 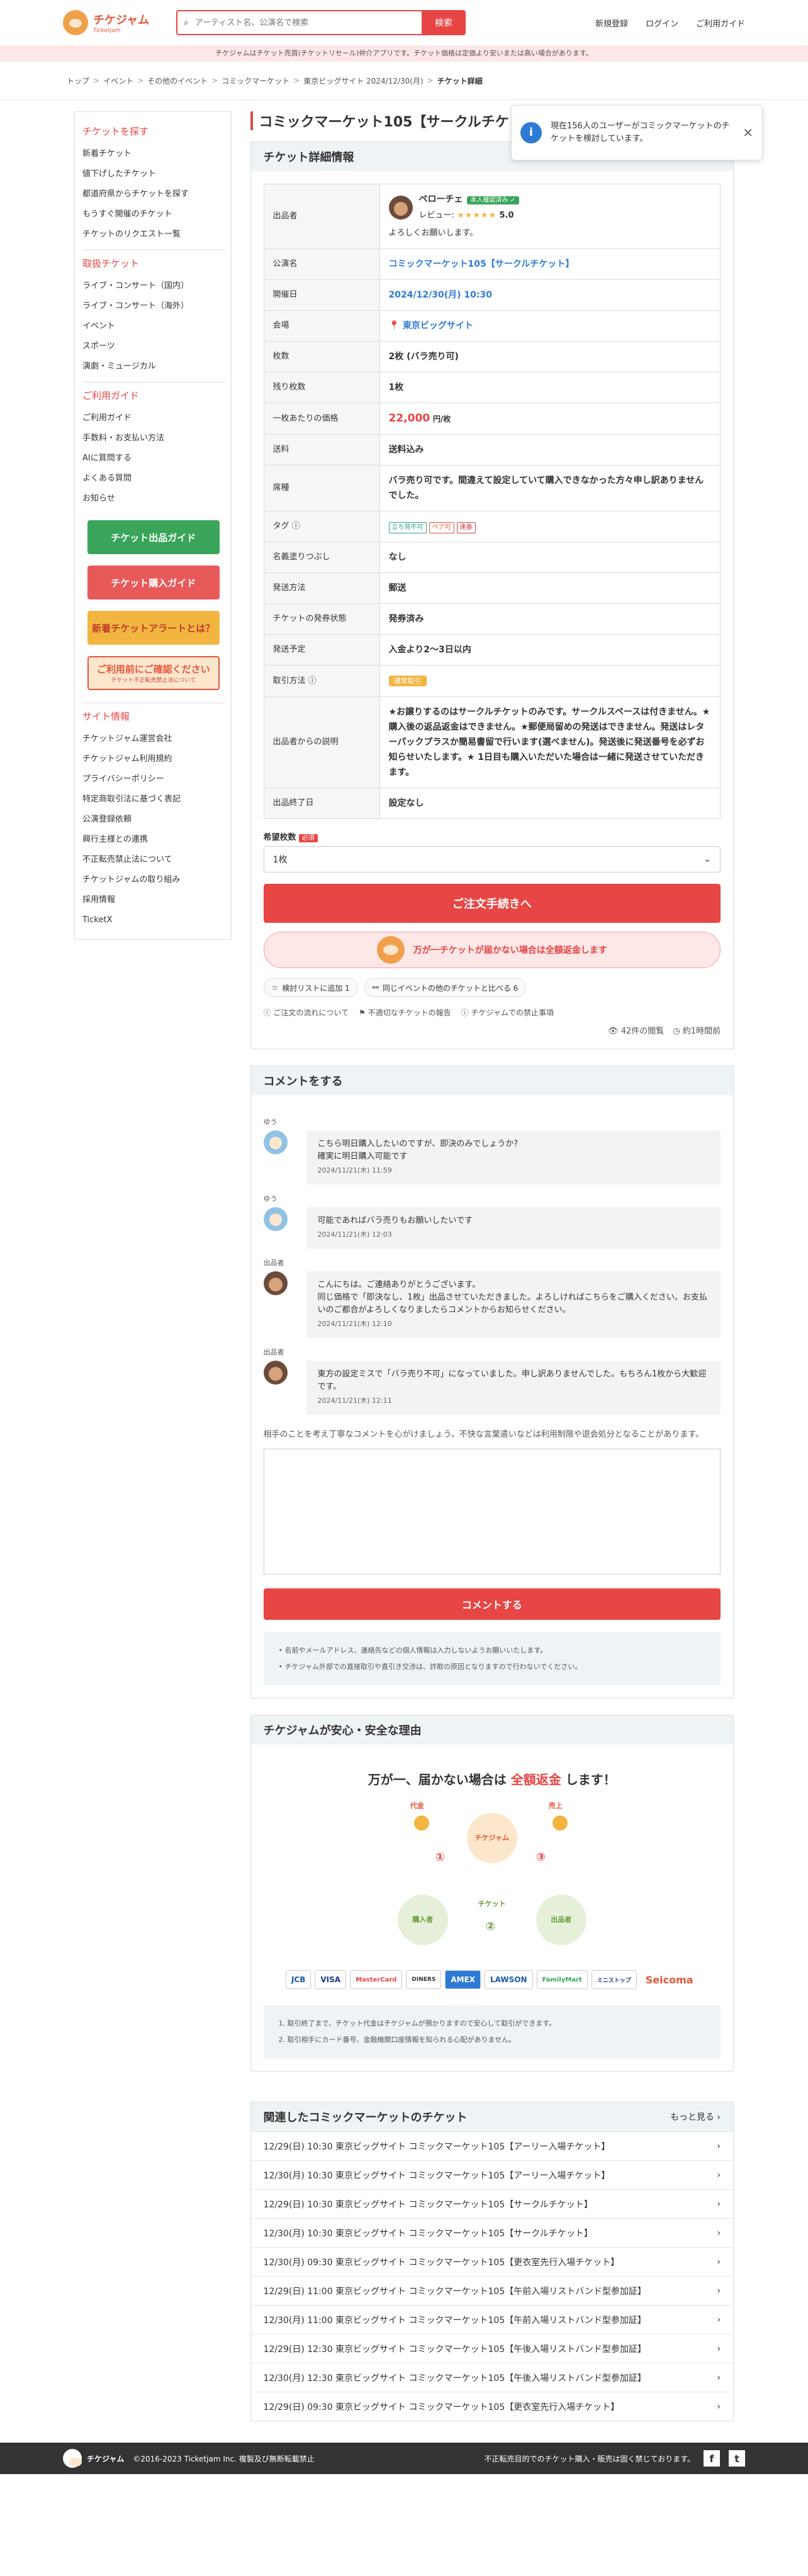 I want to click on footer-warning: 不正転売目的でのチケット購入・販売は固く禁じております。, so click(x=589, y=2458).